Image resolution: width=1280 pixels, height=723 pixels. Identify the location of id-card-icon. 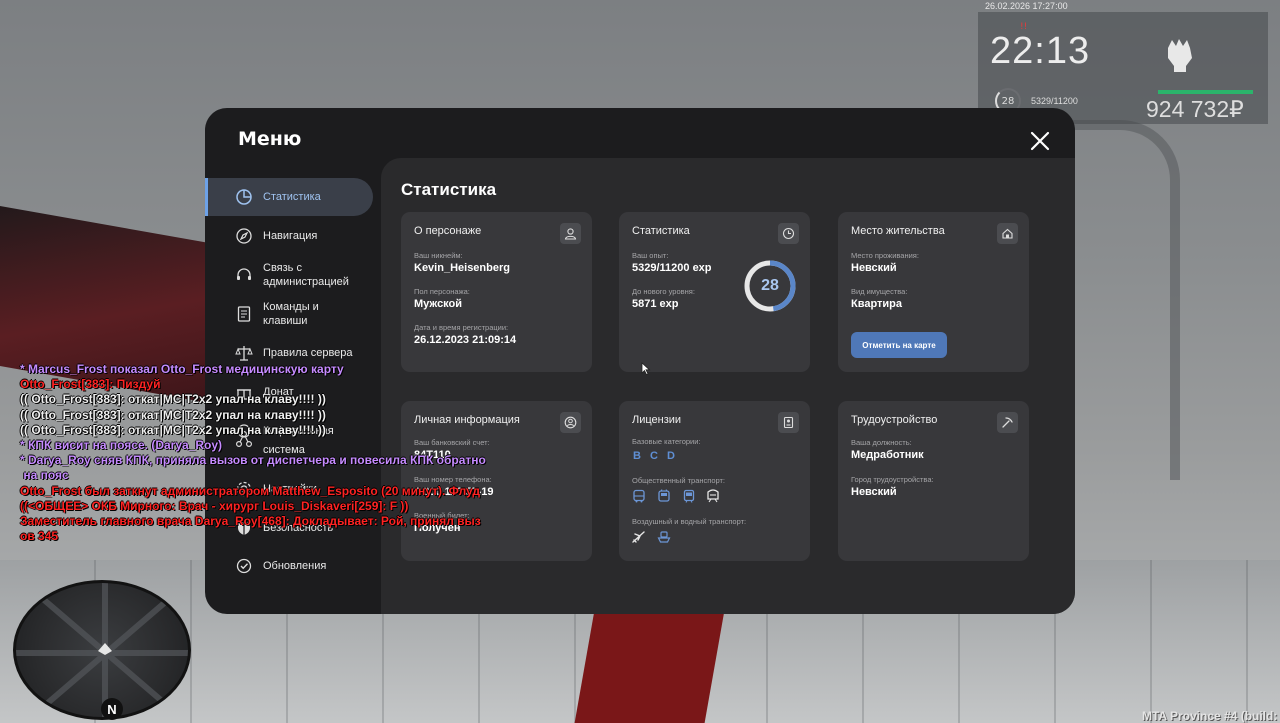
(788, 422).